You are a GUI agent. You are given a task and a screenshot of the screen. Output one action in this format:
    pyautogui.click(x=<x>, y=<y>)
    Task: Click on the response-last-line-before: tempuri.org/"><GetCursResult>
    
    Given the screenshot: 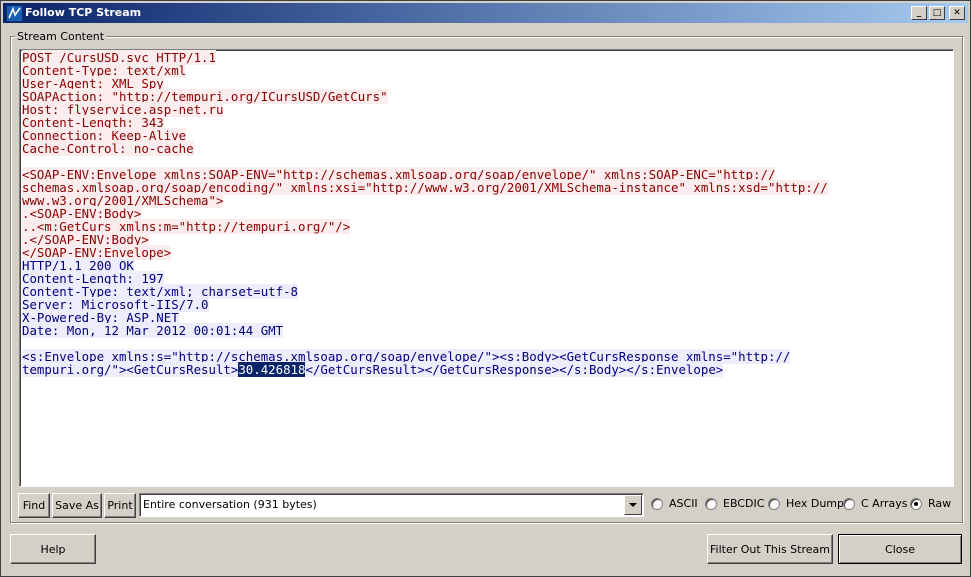 What is the action you would take?
    pyautogui.click(x=130, y=369)
    